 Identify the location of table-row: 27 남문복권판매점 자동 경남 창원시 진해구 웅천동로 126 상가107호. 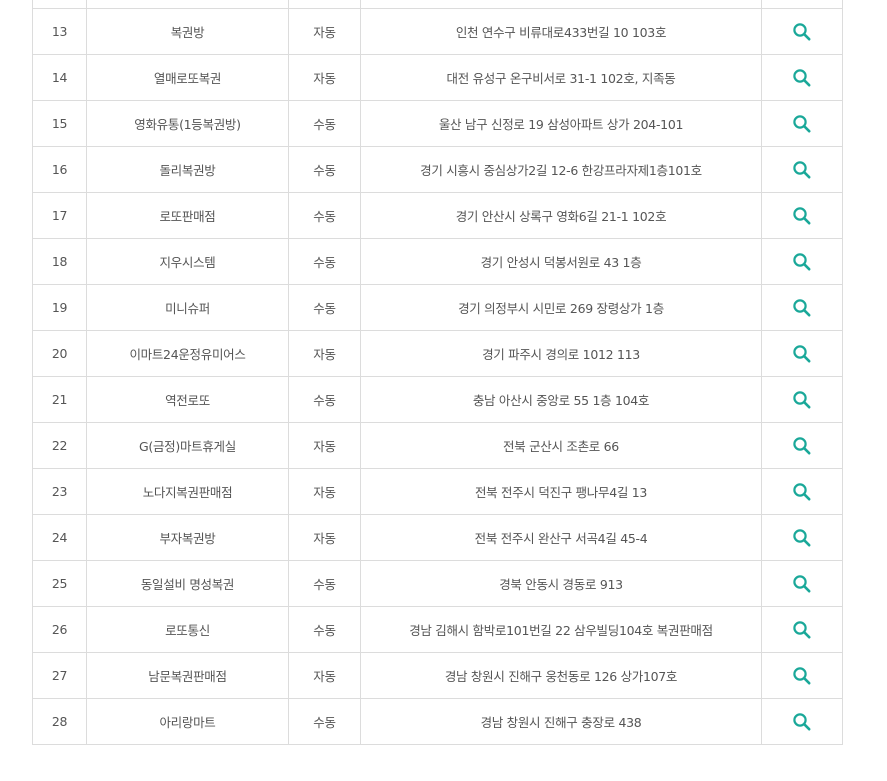
(437, 675).